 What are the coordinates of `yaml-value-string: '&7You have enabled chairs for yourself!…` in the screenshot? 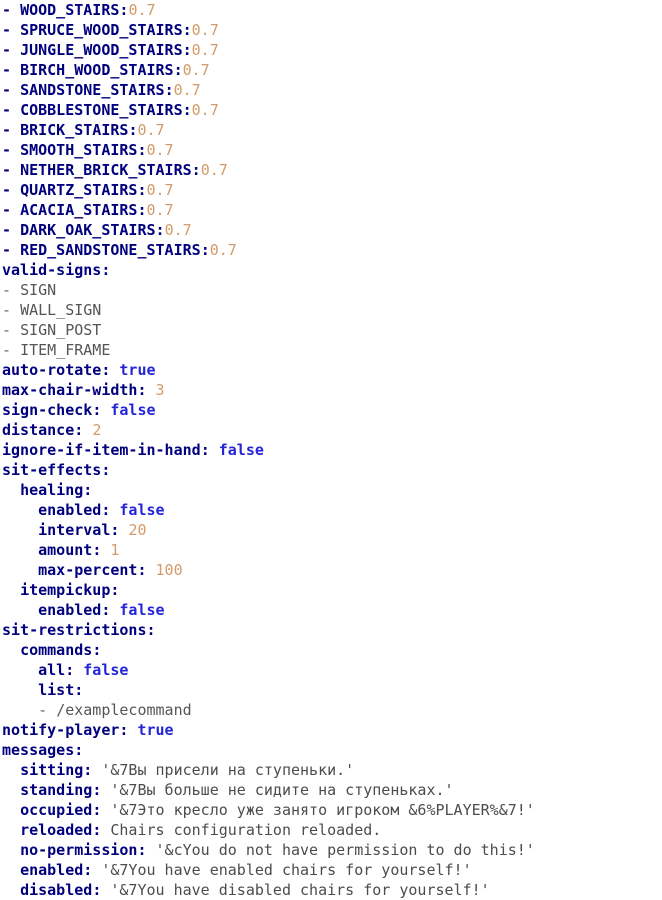 It's located at (286, 870).